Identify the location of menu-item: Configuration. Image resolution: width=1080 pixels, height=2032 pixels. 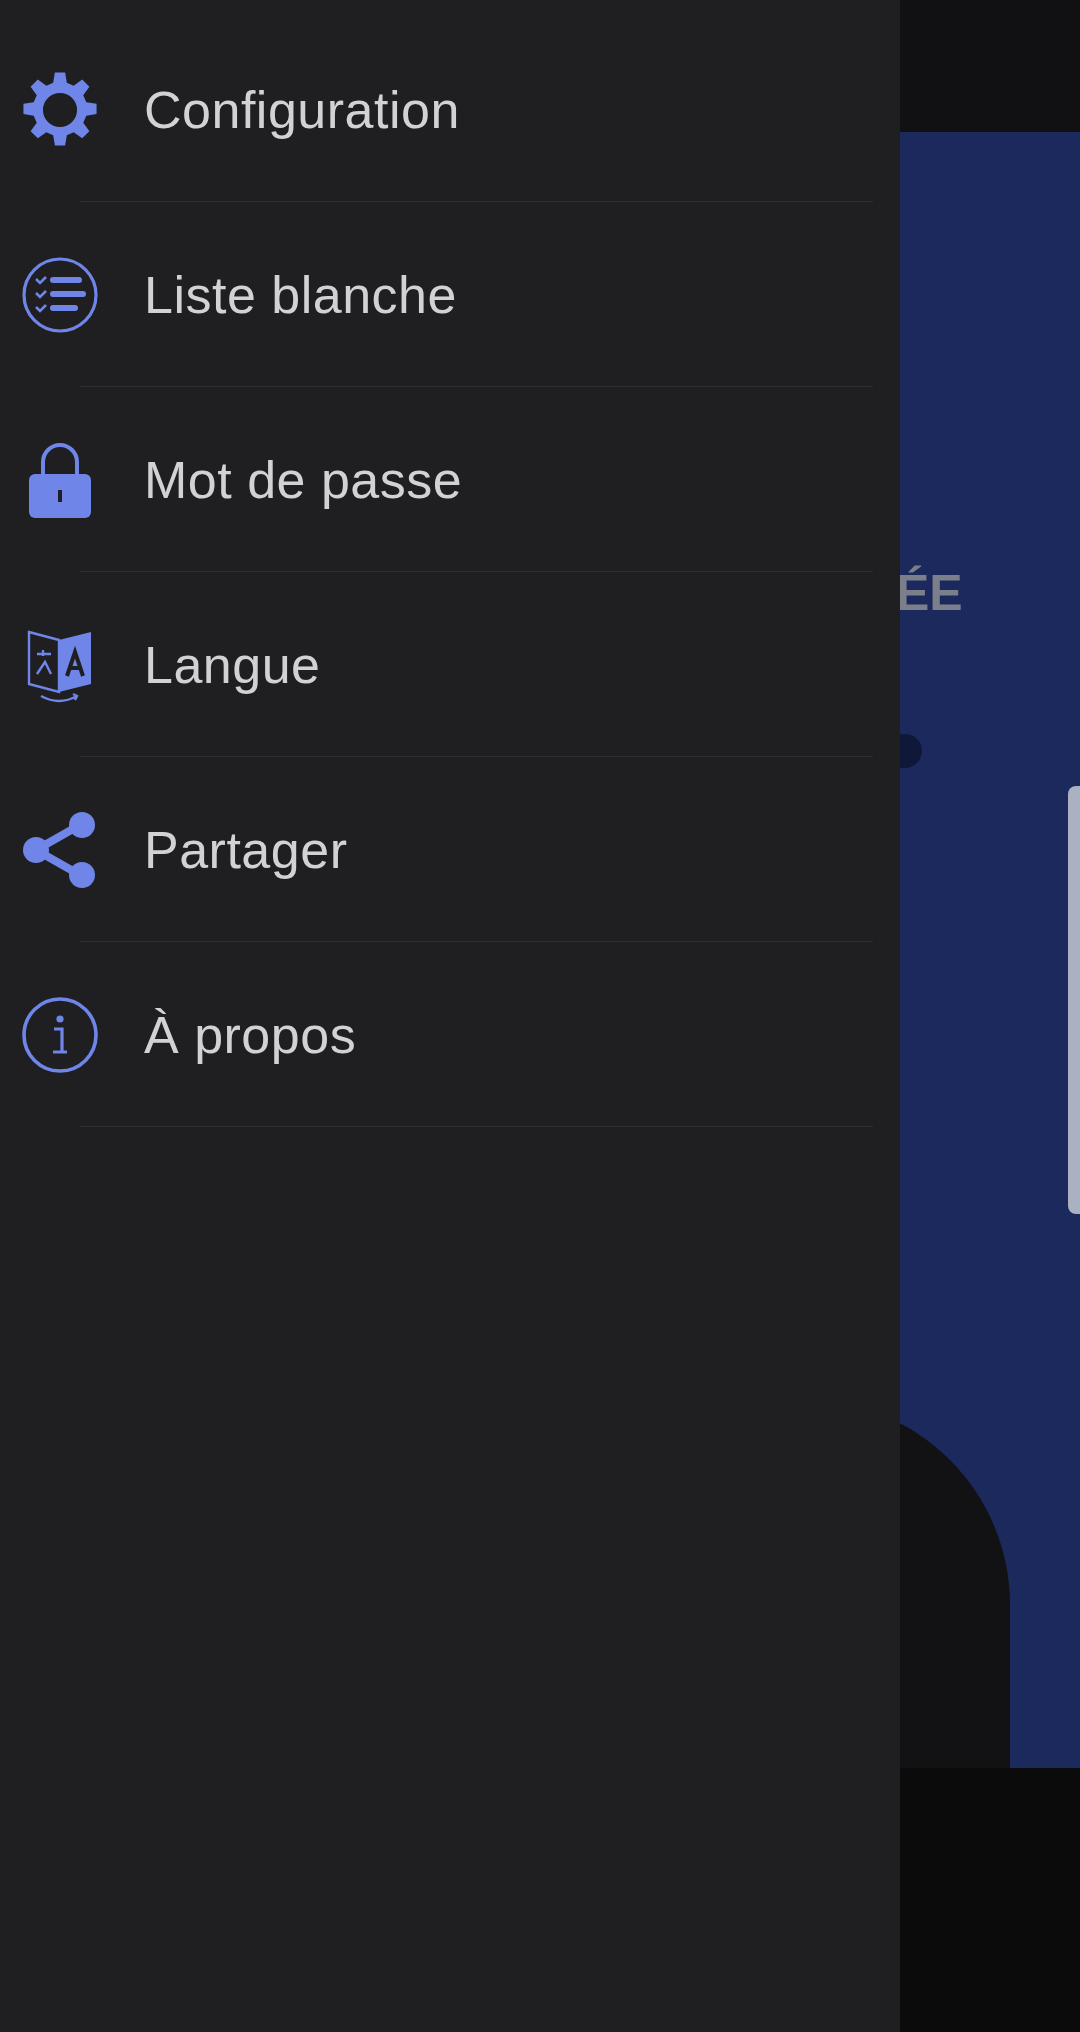
(450, 109).